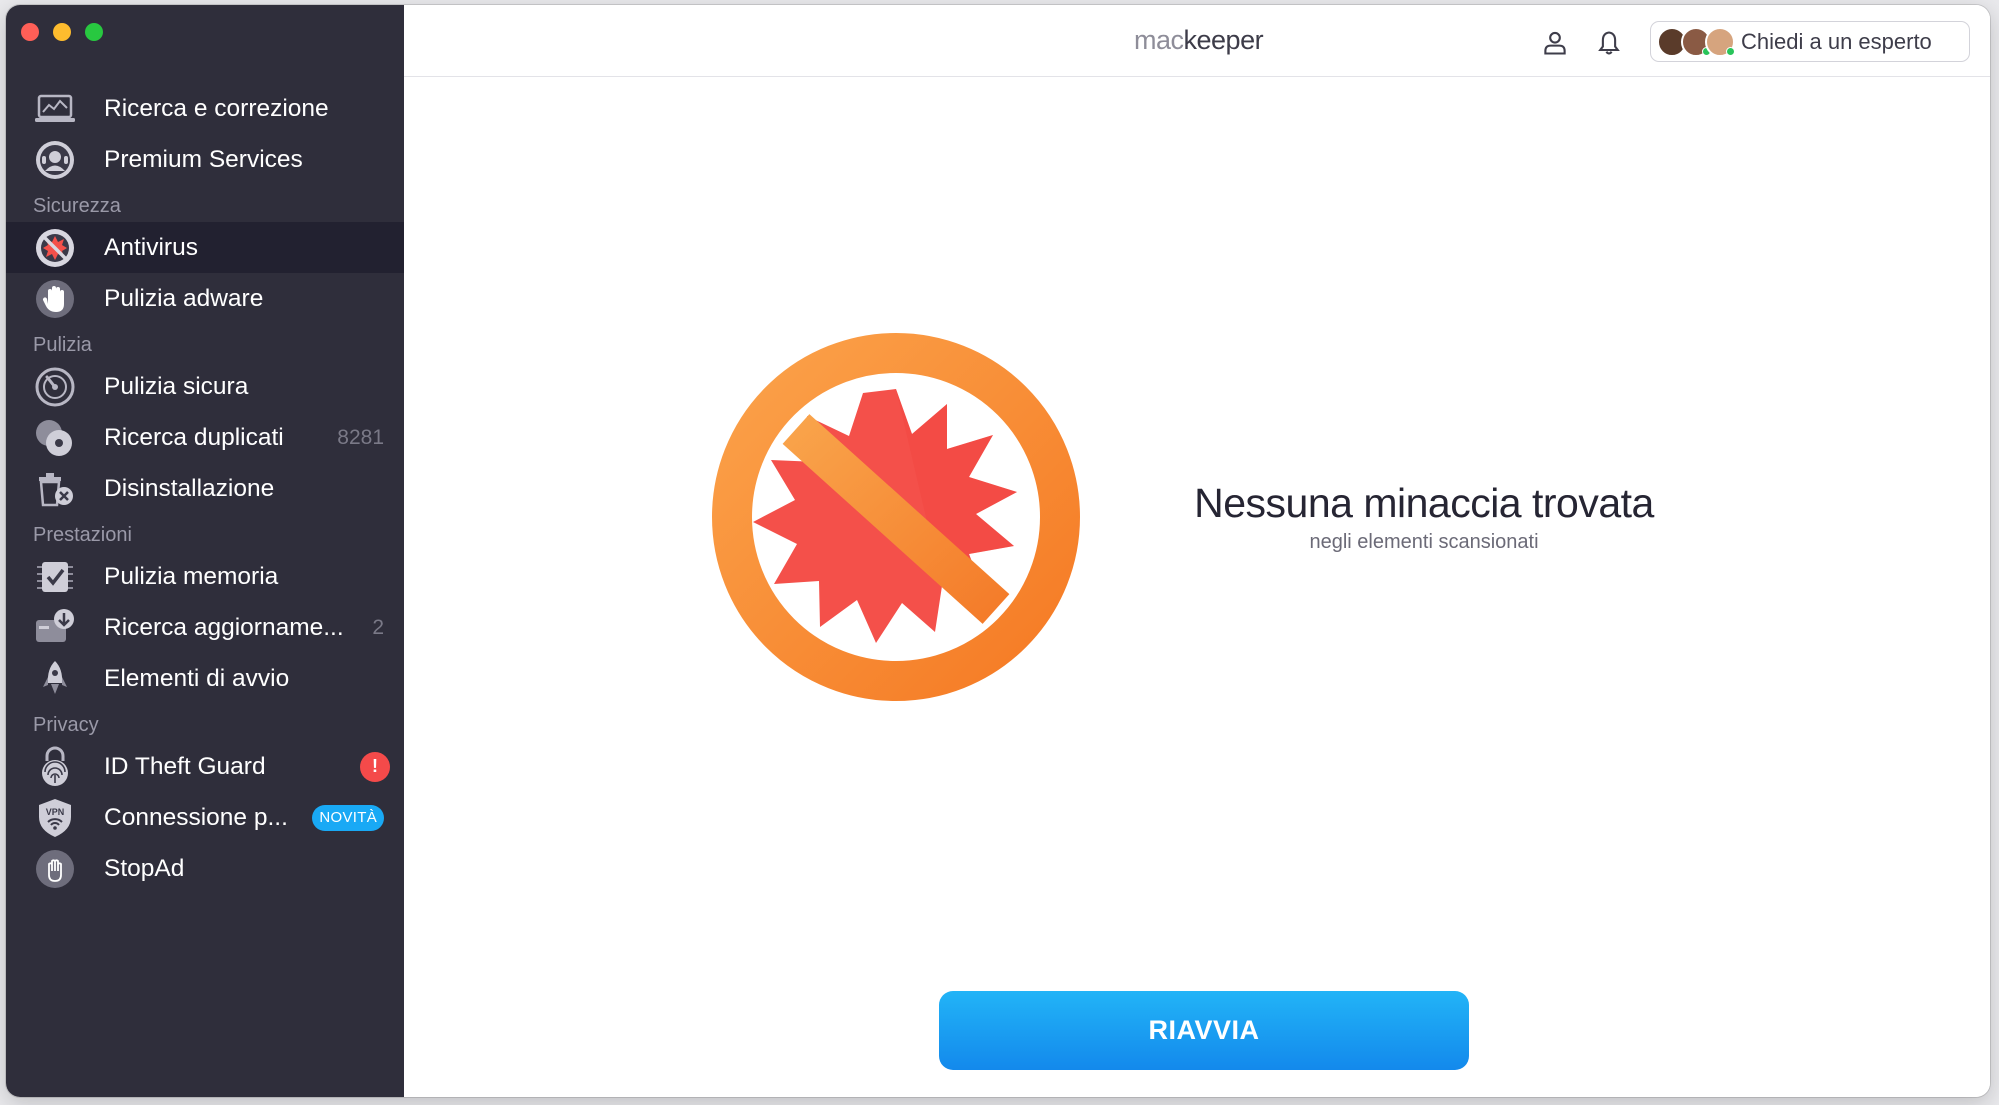 This screenshot has height=1105, width=1999. What do you see at coordinates (66, 725) in the screenshot?
I see `section-title-privacy: Privacy` at bounding box center [66, 725].